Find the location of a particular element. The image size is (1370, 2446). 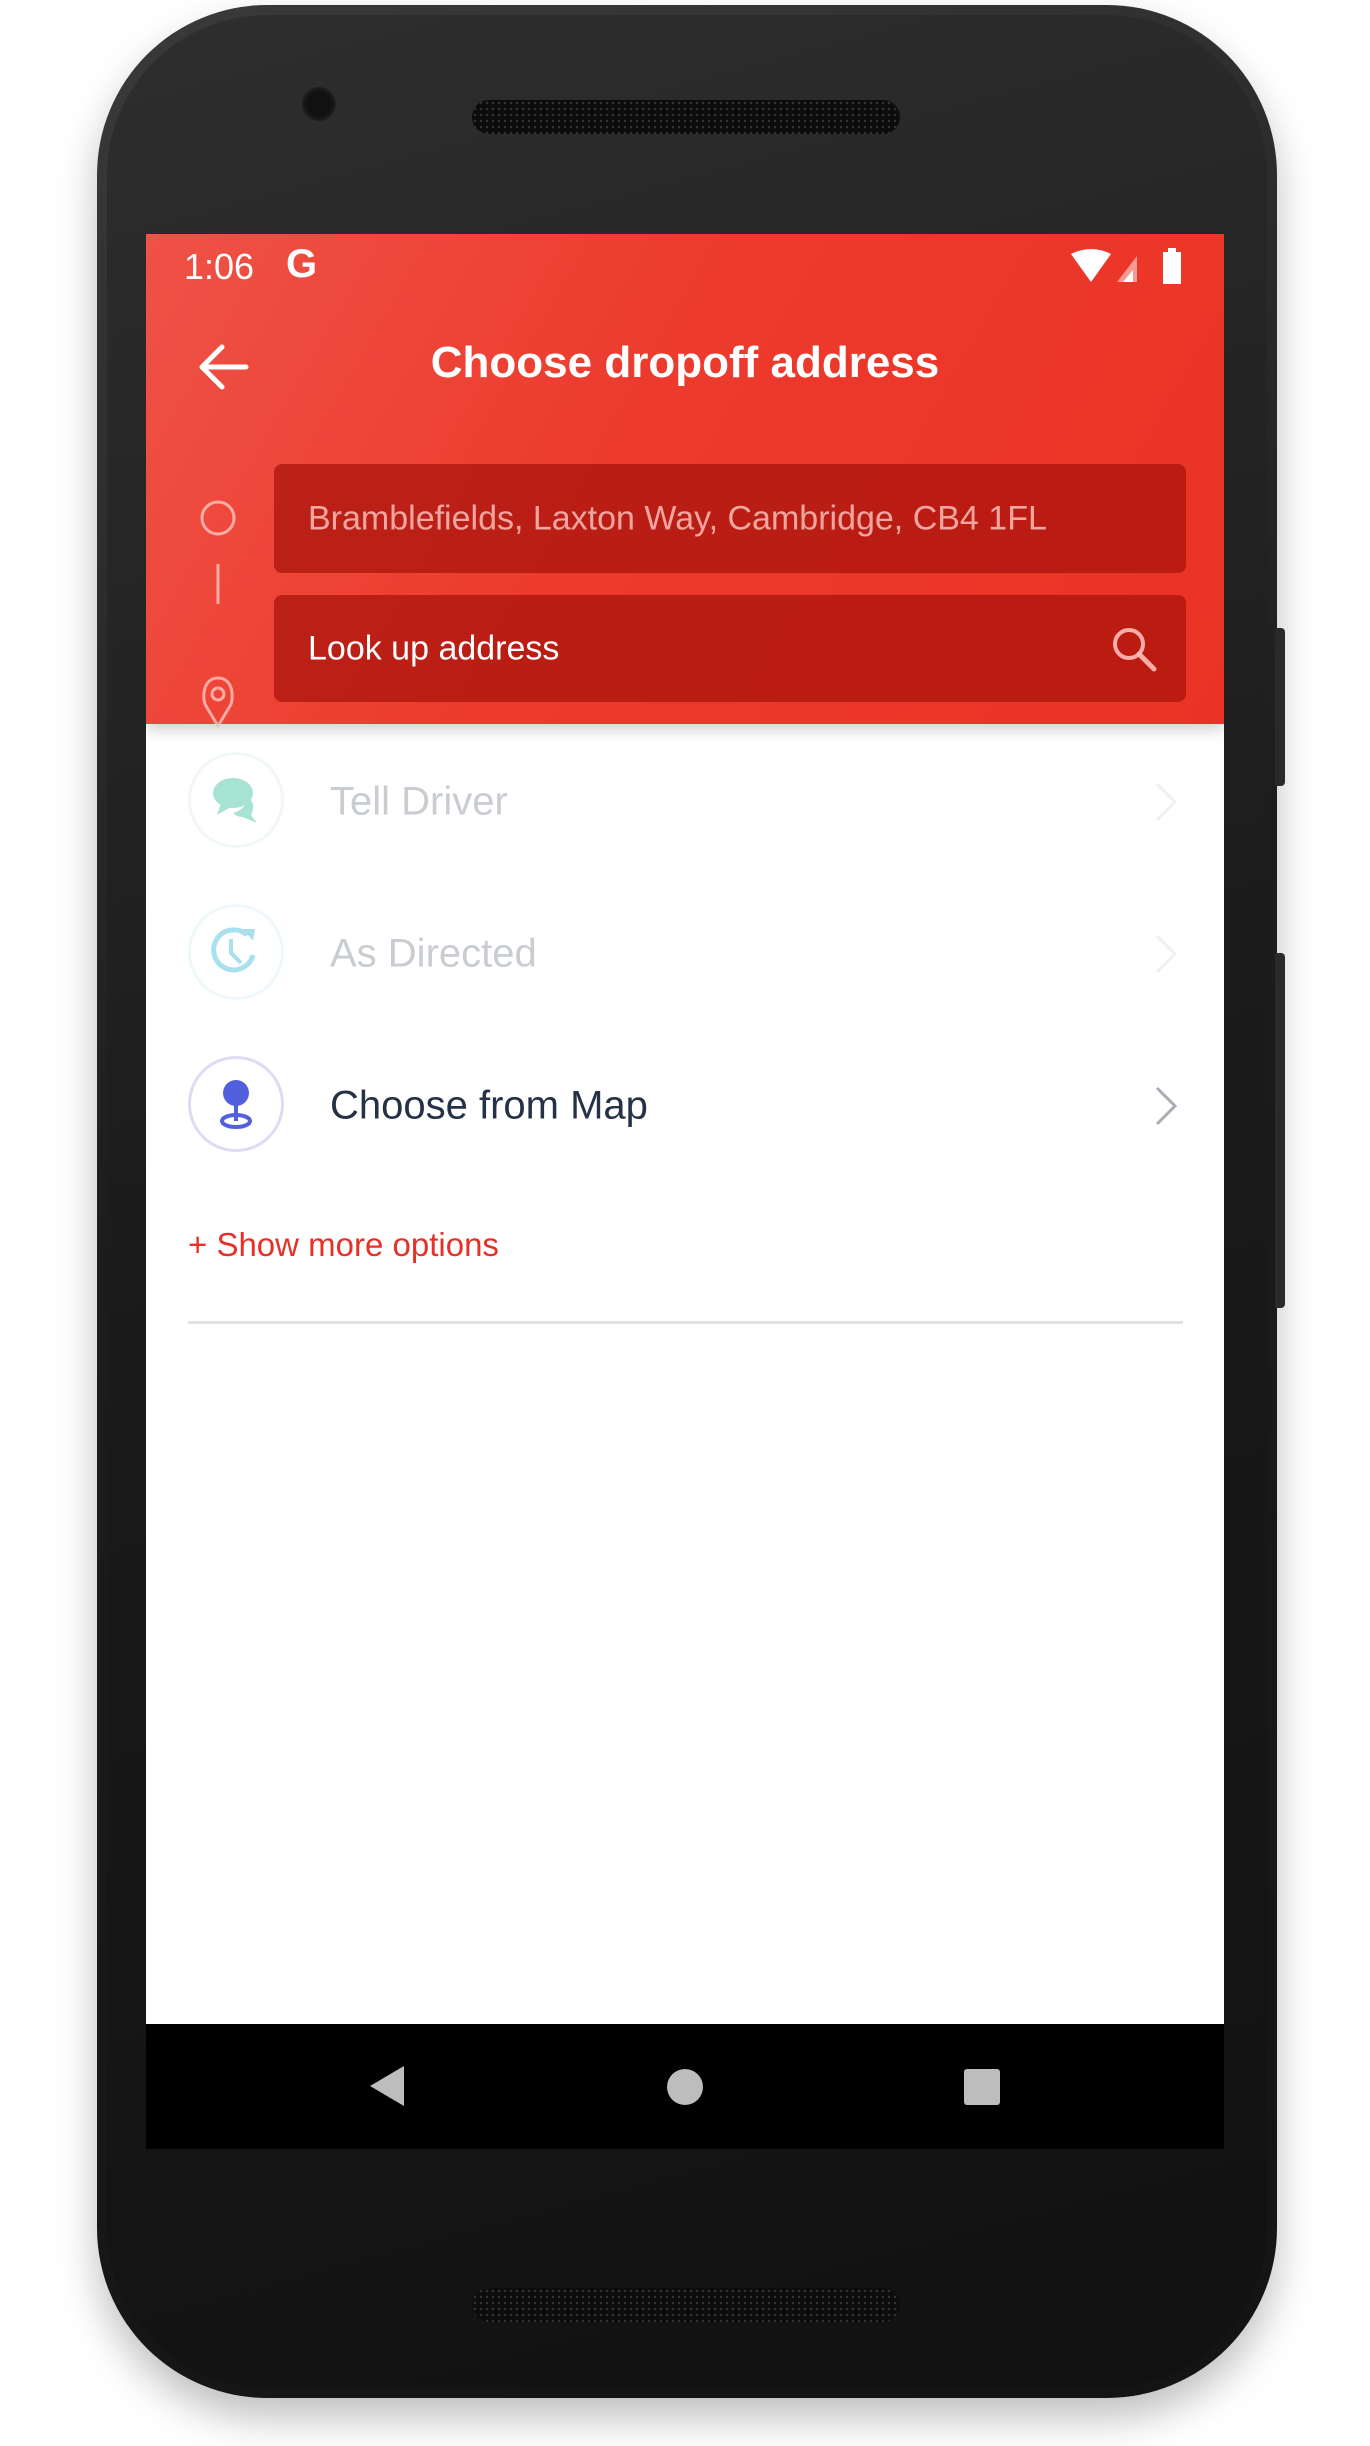

status-time: 1:06 is located at coordinates (219, 266).